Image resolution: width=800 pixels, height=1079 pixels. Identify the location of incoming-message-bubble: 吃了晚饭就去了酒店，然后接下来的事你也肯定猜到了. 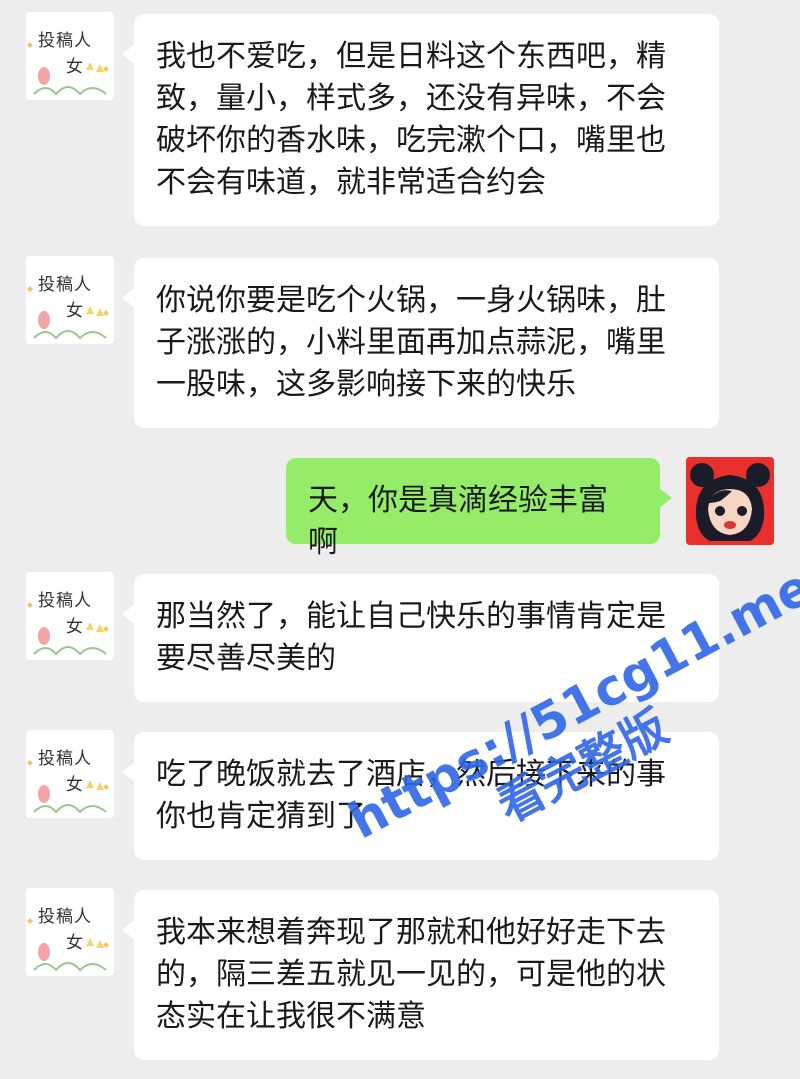
(420, 796).